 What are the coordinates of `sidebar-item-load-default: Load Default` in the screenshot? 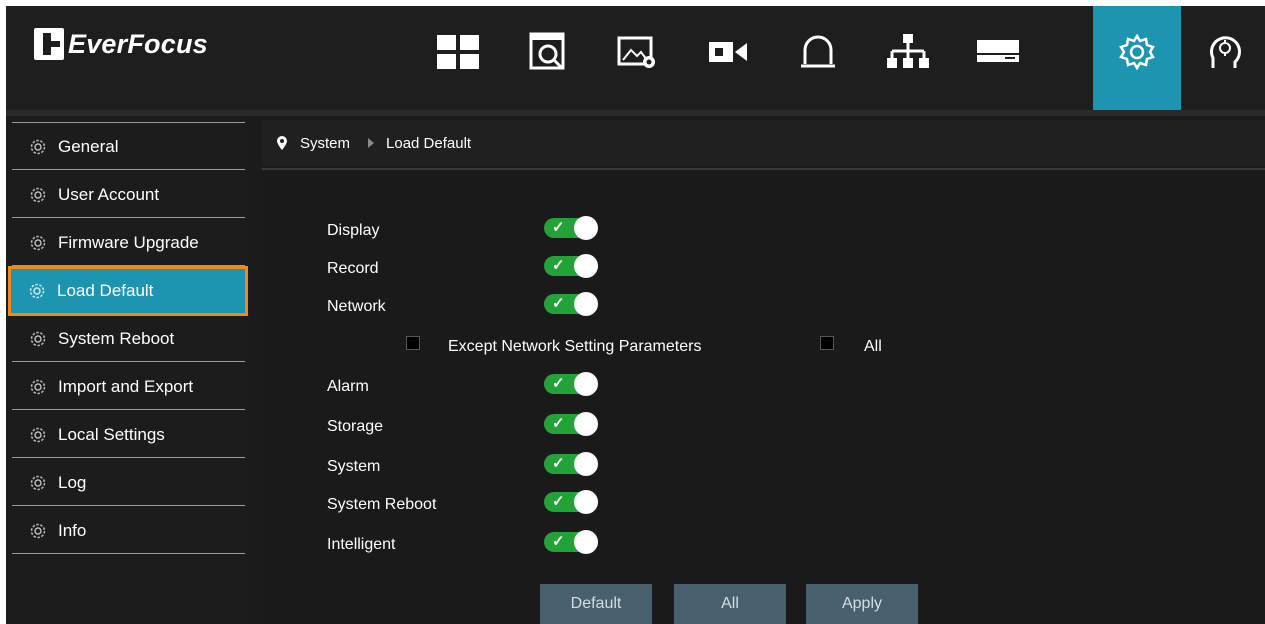 It's located at (128, 291).